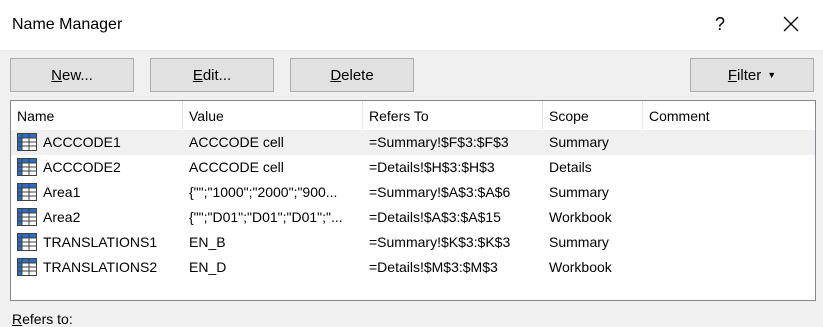  What do you see at coordinates (439, 142) in the screenshot?
I see `refers-to-cell: =Summary!$F$3:$F$3` at bounding box center [439, 142].